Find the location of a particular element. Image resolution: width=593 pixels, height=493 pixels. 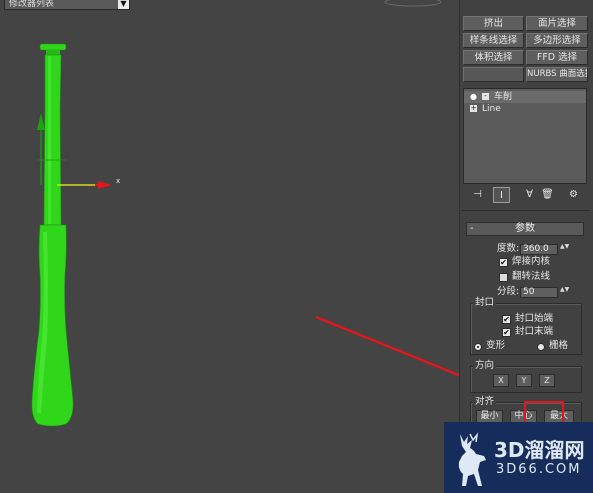

watermark: 3D溜溜网 3D66.COM is located at coordinates (518, 457).